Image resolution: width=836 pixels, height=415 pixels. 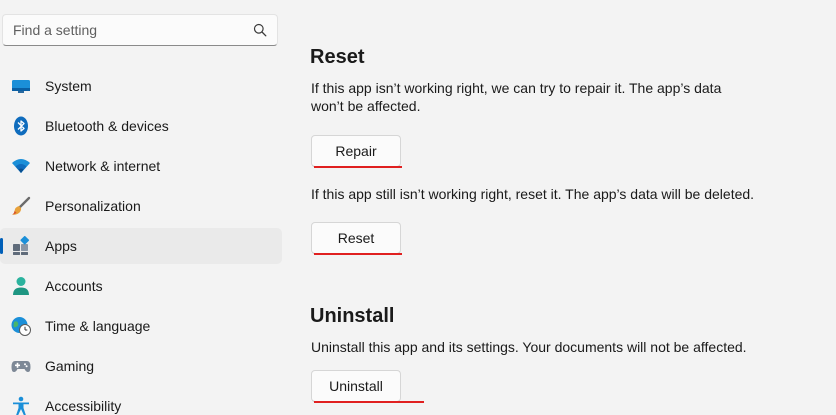 I want to click on uninstall-annotation-underline, so click(x=369, y=402).